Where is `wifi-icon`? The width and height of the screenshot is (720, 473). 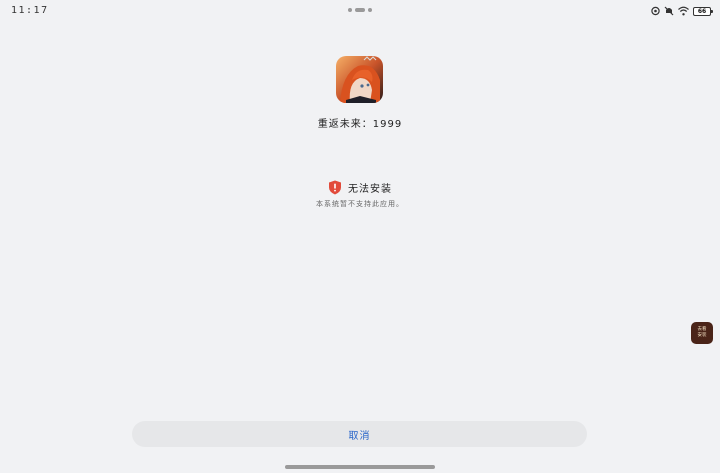 wifi-icon is located at coordinates (683, 11).